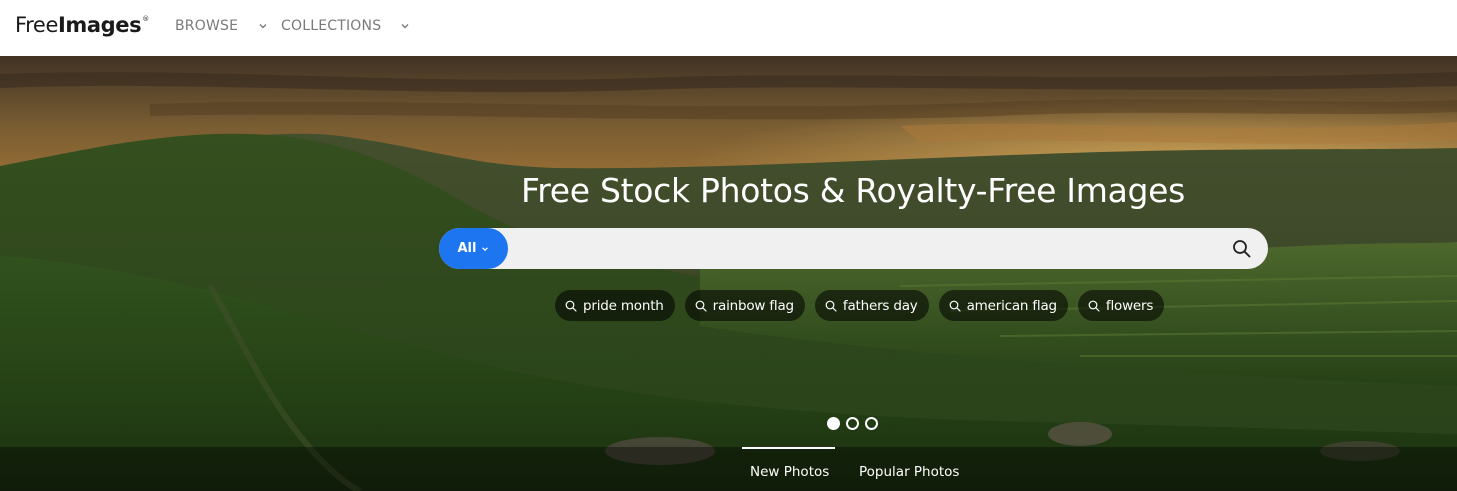 Image resolution: width=1457 pixels, height=491 pixels. What do you see at coordinates (467, 248) in the screenshot?
I see `search-scope-label: All` at bounding box center [467, 248].